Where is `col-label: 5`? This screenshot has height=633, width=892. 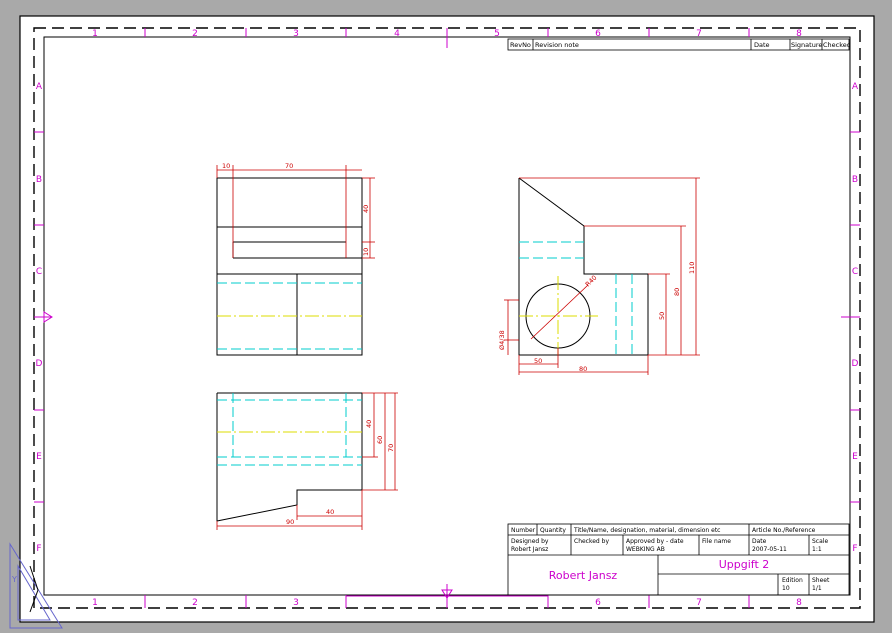
col-label: 5 is located at coordinates (497, 34).